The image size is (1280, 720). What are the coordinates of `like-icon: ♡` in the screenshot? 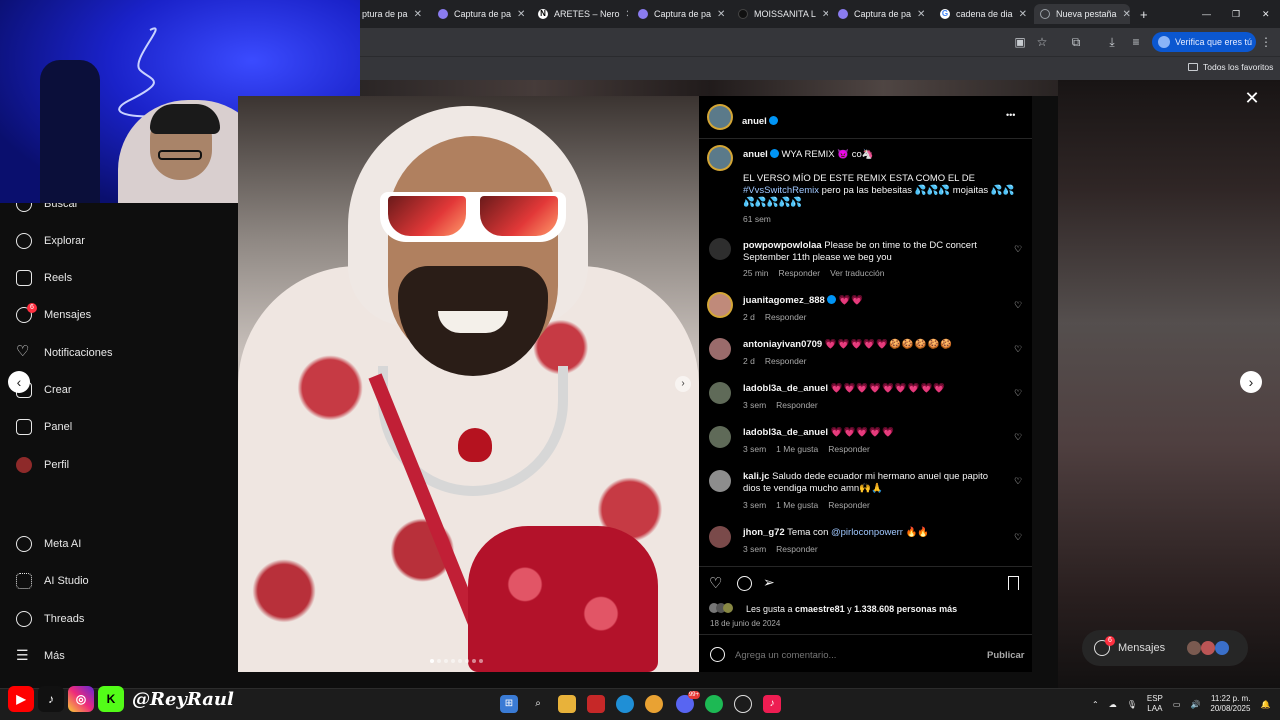 It's located at (715, 583).